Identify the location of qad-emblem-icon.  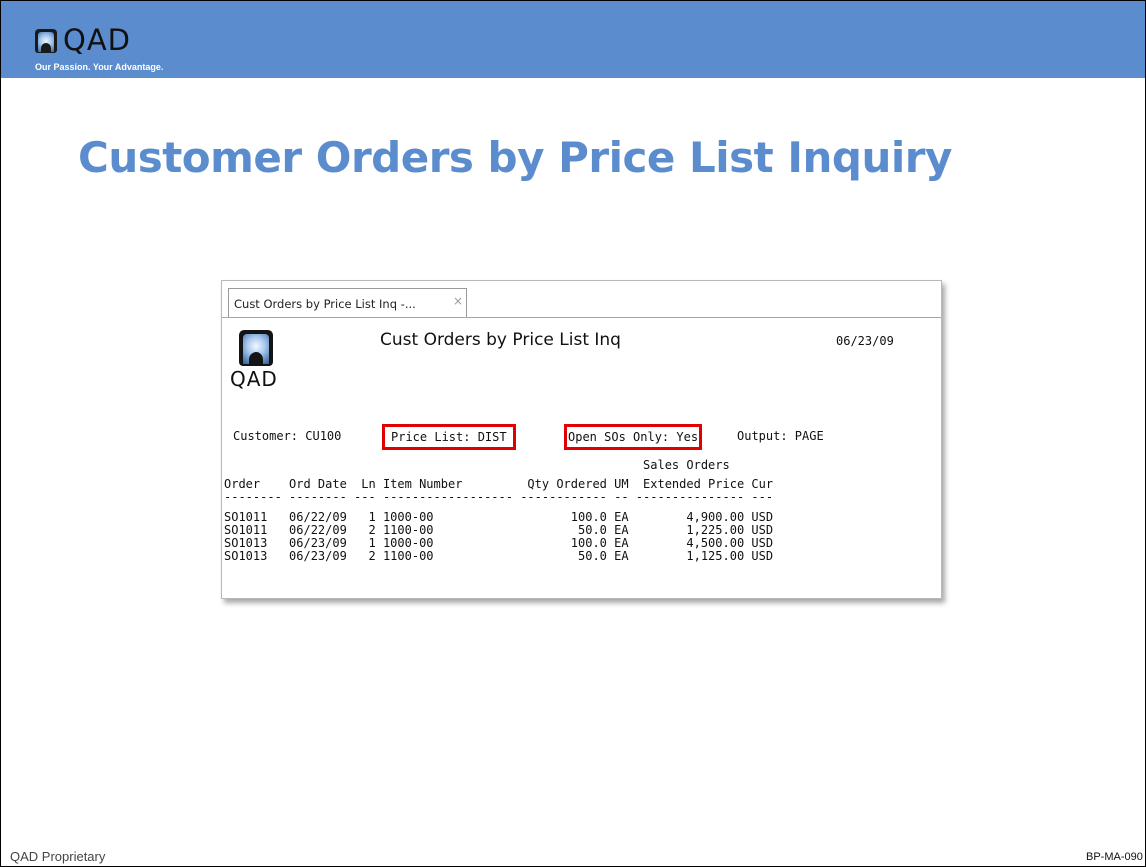
(256, 348).